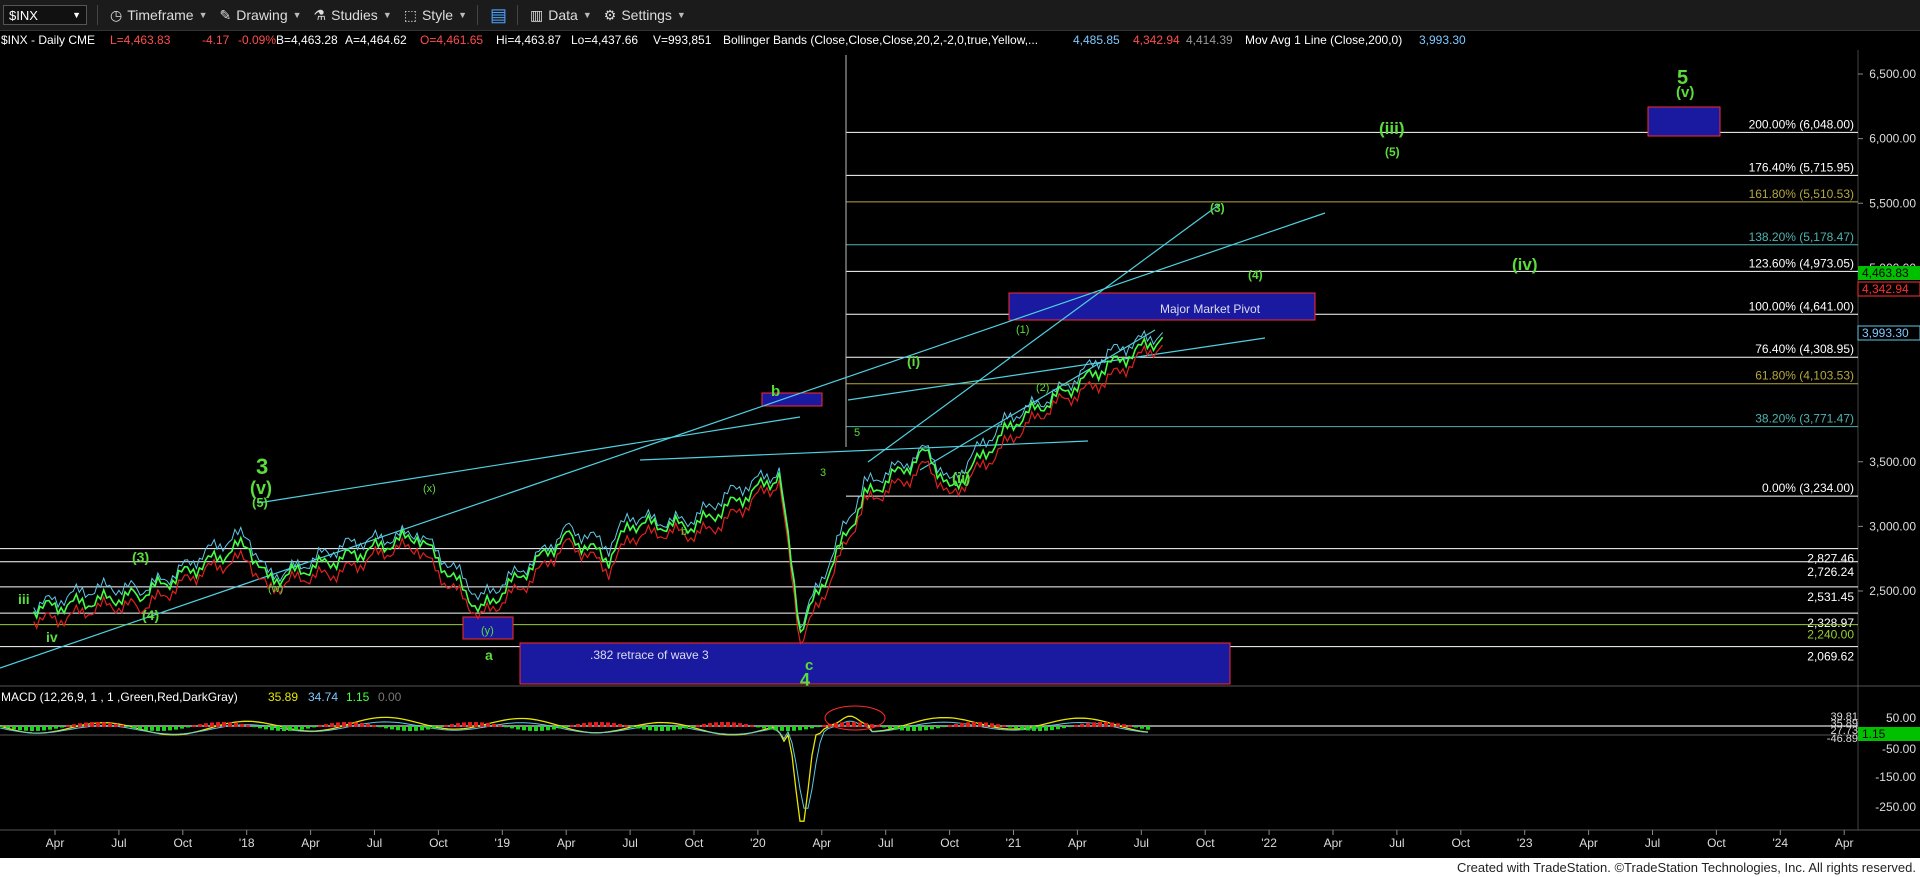 The width and height of the screenshot is (1920, 877). Describe the element at coordinates (323, 697) in the screenshot. I see `macd-value-2: 34.74` at that location.